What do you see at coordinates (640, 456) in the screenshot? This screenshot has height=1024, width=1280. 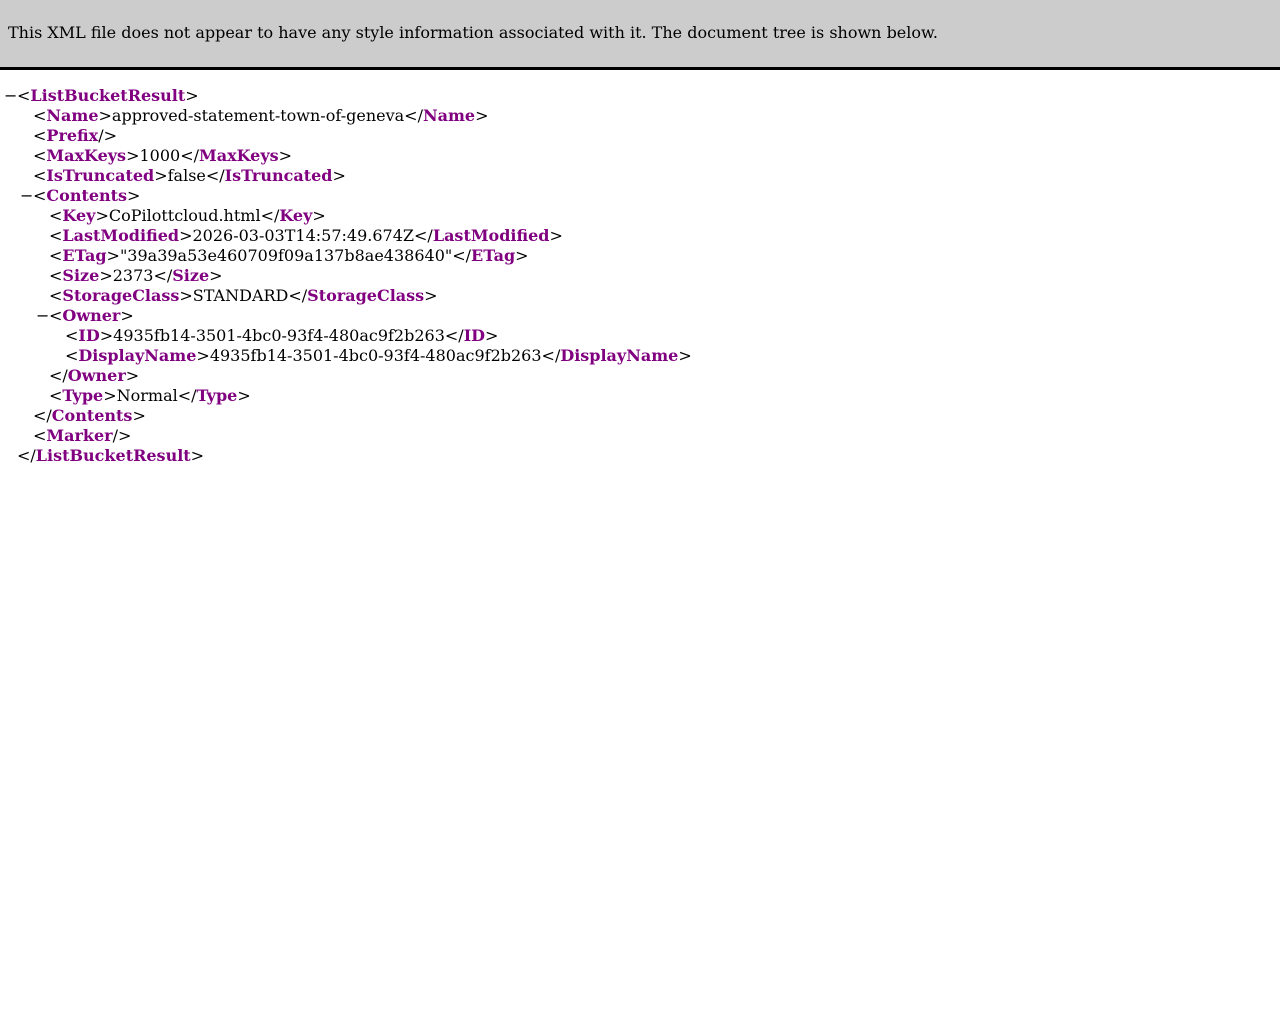 I see `xml-node-listbucketresult-close: </ListBucketResult>` at bounding box center [640, 456].